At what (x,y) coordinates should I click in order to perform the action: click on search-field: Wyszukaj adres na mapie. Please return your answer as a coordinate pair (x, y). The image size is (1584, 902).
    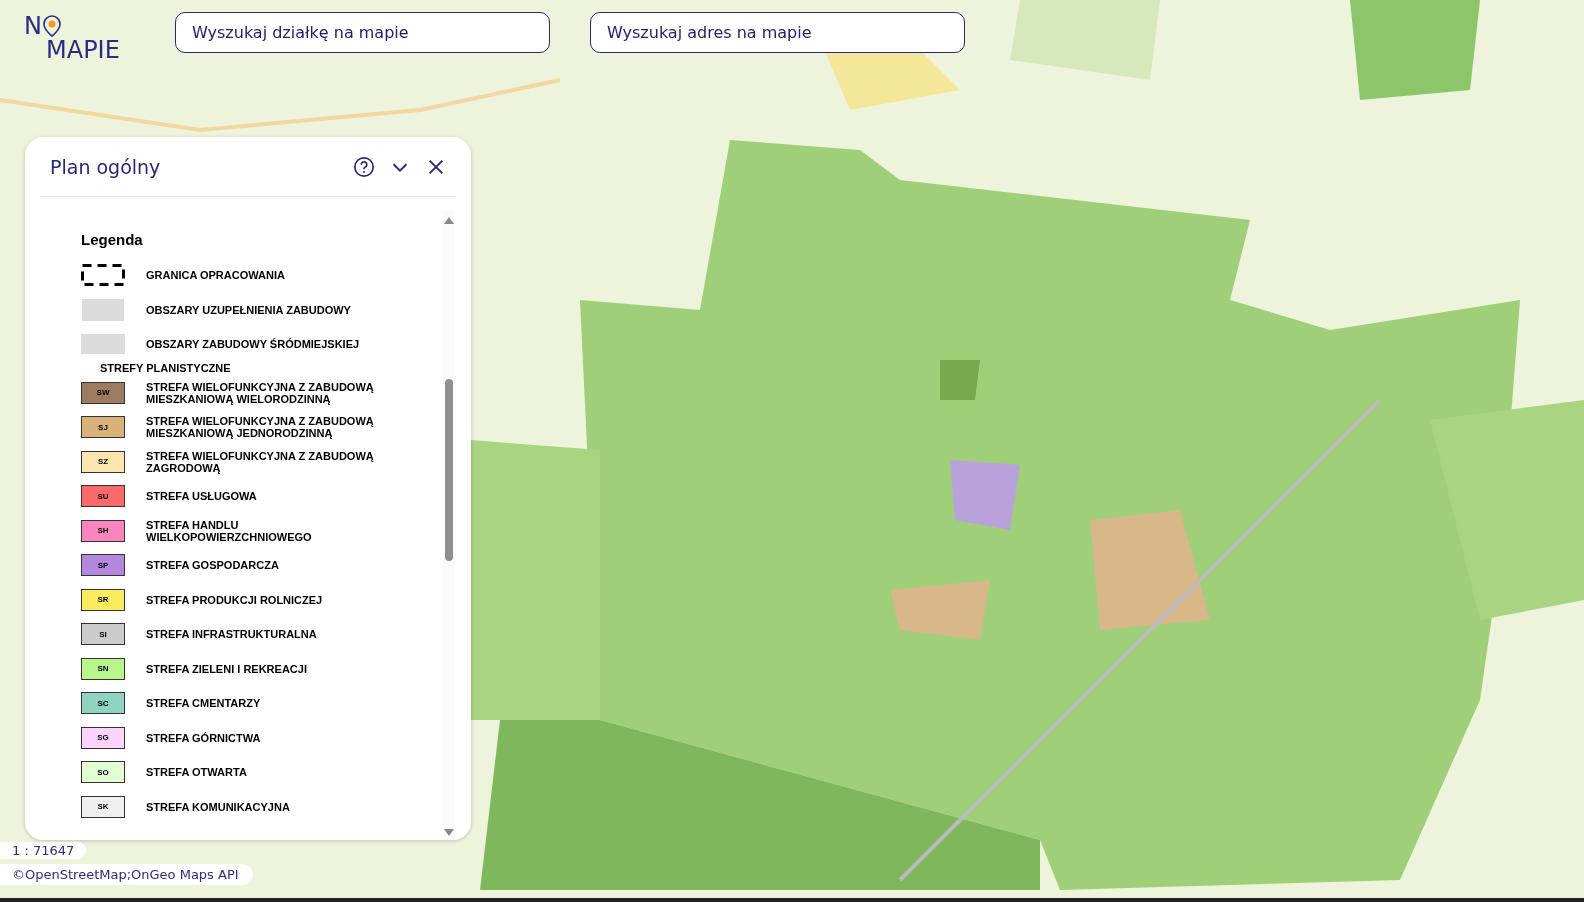
    Looking at the image, I should click on (777, 32).